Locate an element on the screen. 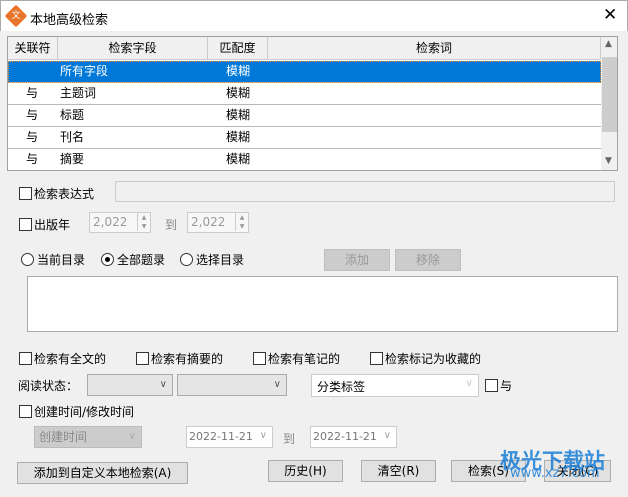  filter-label: 检索有全文的 is located at coordinates (70, 359).